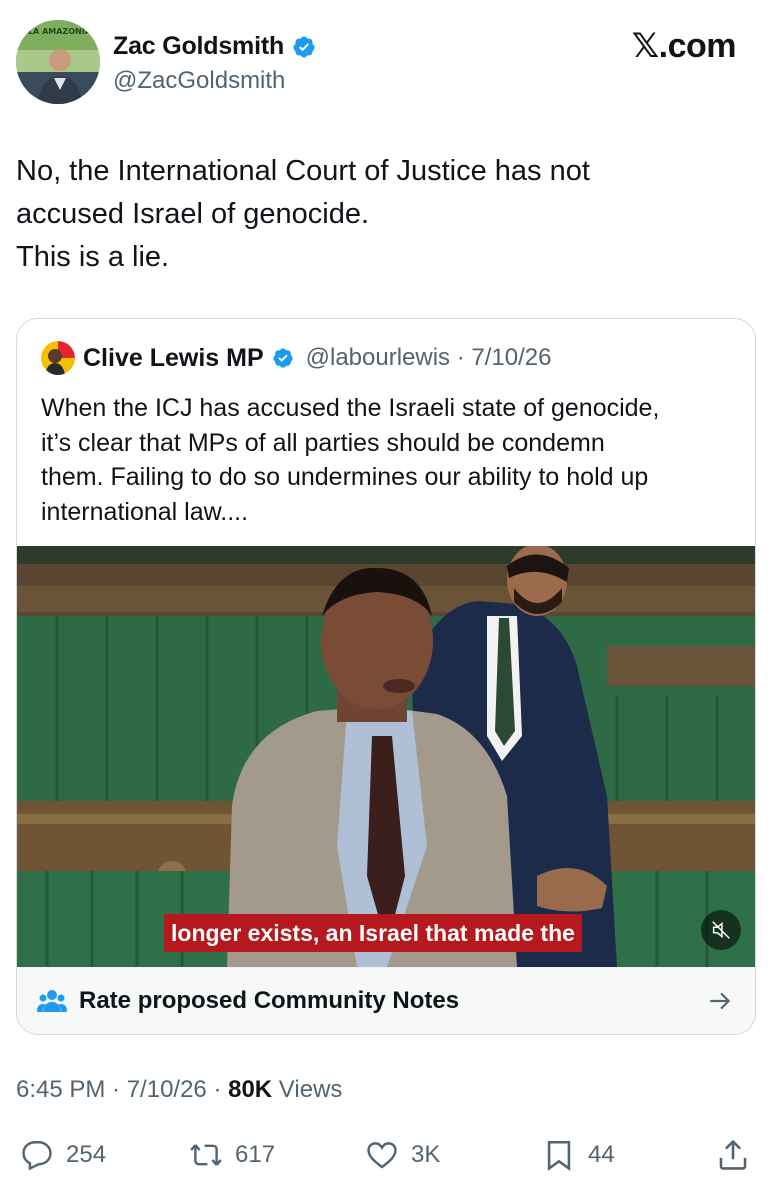  I want to click on share-button, so click(733, 1155).